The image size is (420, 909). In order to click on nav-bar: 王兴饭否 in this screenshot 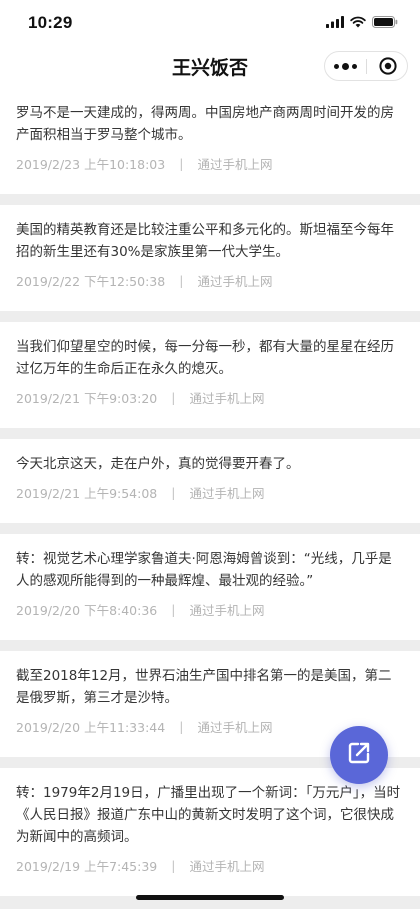, I will do `click(210, 66)`.